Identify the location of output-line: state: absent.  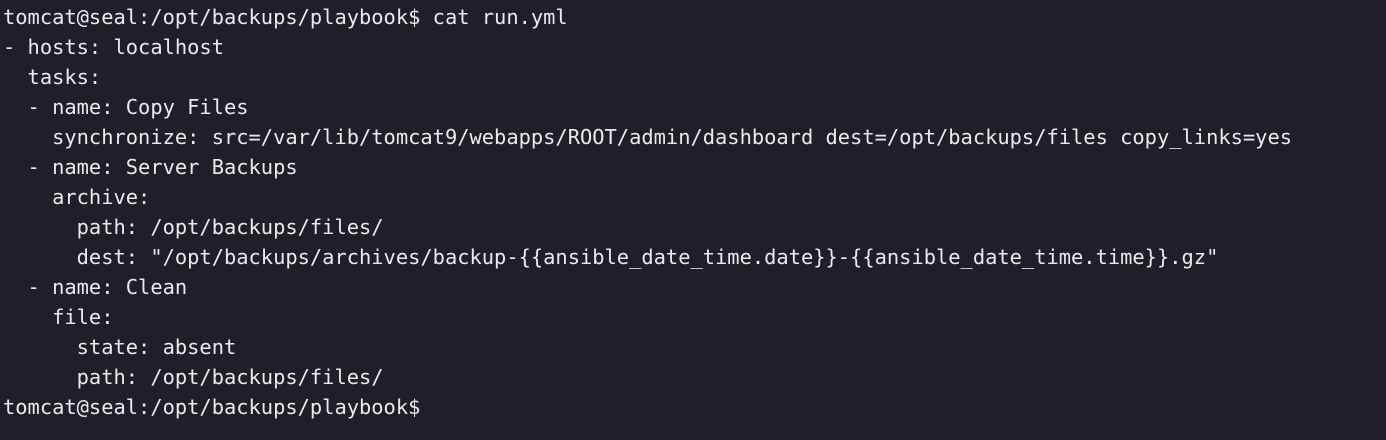
(120, 347).